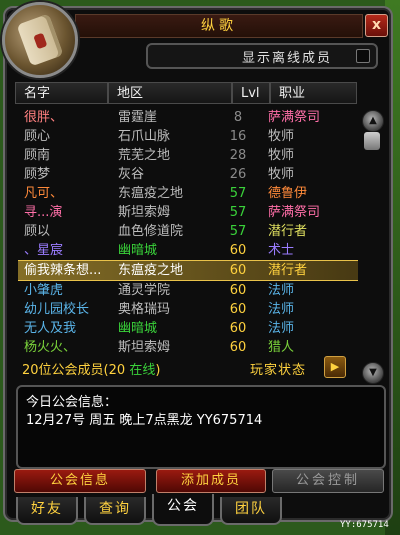 This screenshot has width=400, height=535. Describe the element at coordinates (115, 511) in the screenshot. I see `tab-who: 查询` at that location.